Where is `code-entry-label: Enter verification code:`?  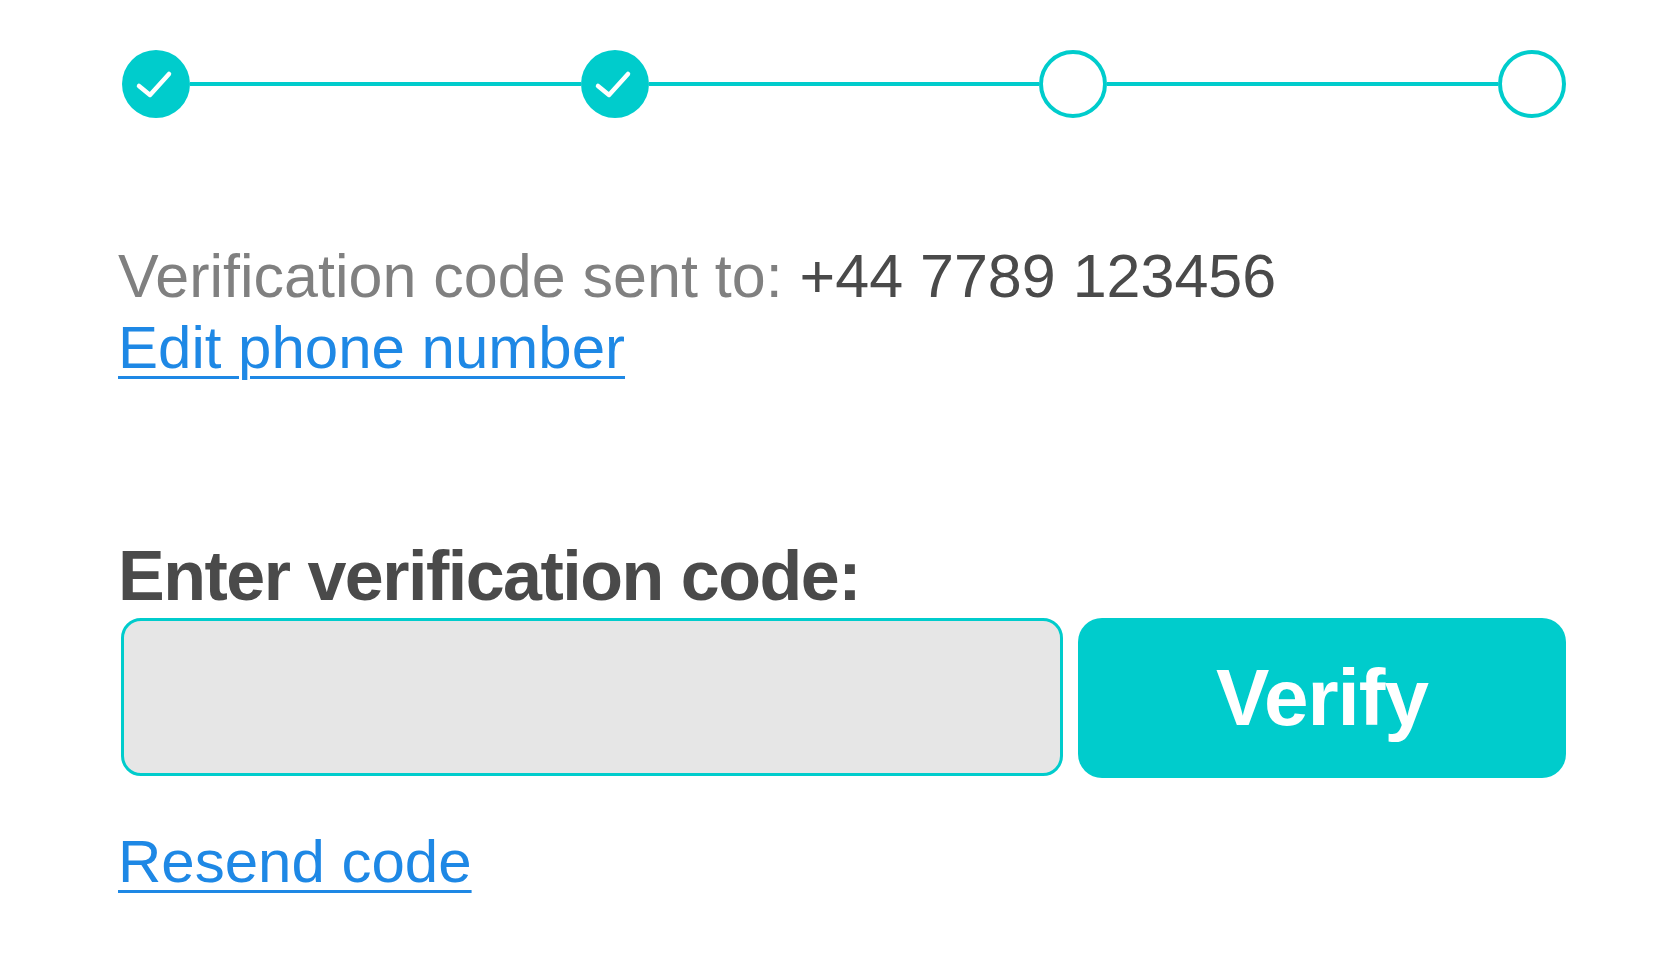
code-entry-label: Enter verification code: is located at coordinates (489, 576).